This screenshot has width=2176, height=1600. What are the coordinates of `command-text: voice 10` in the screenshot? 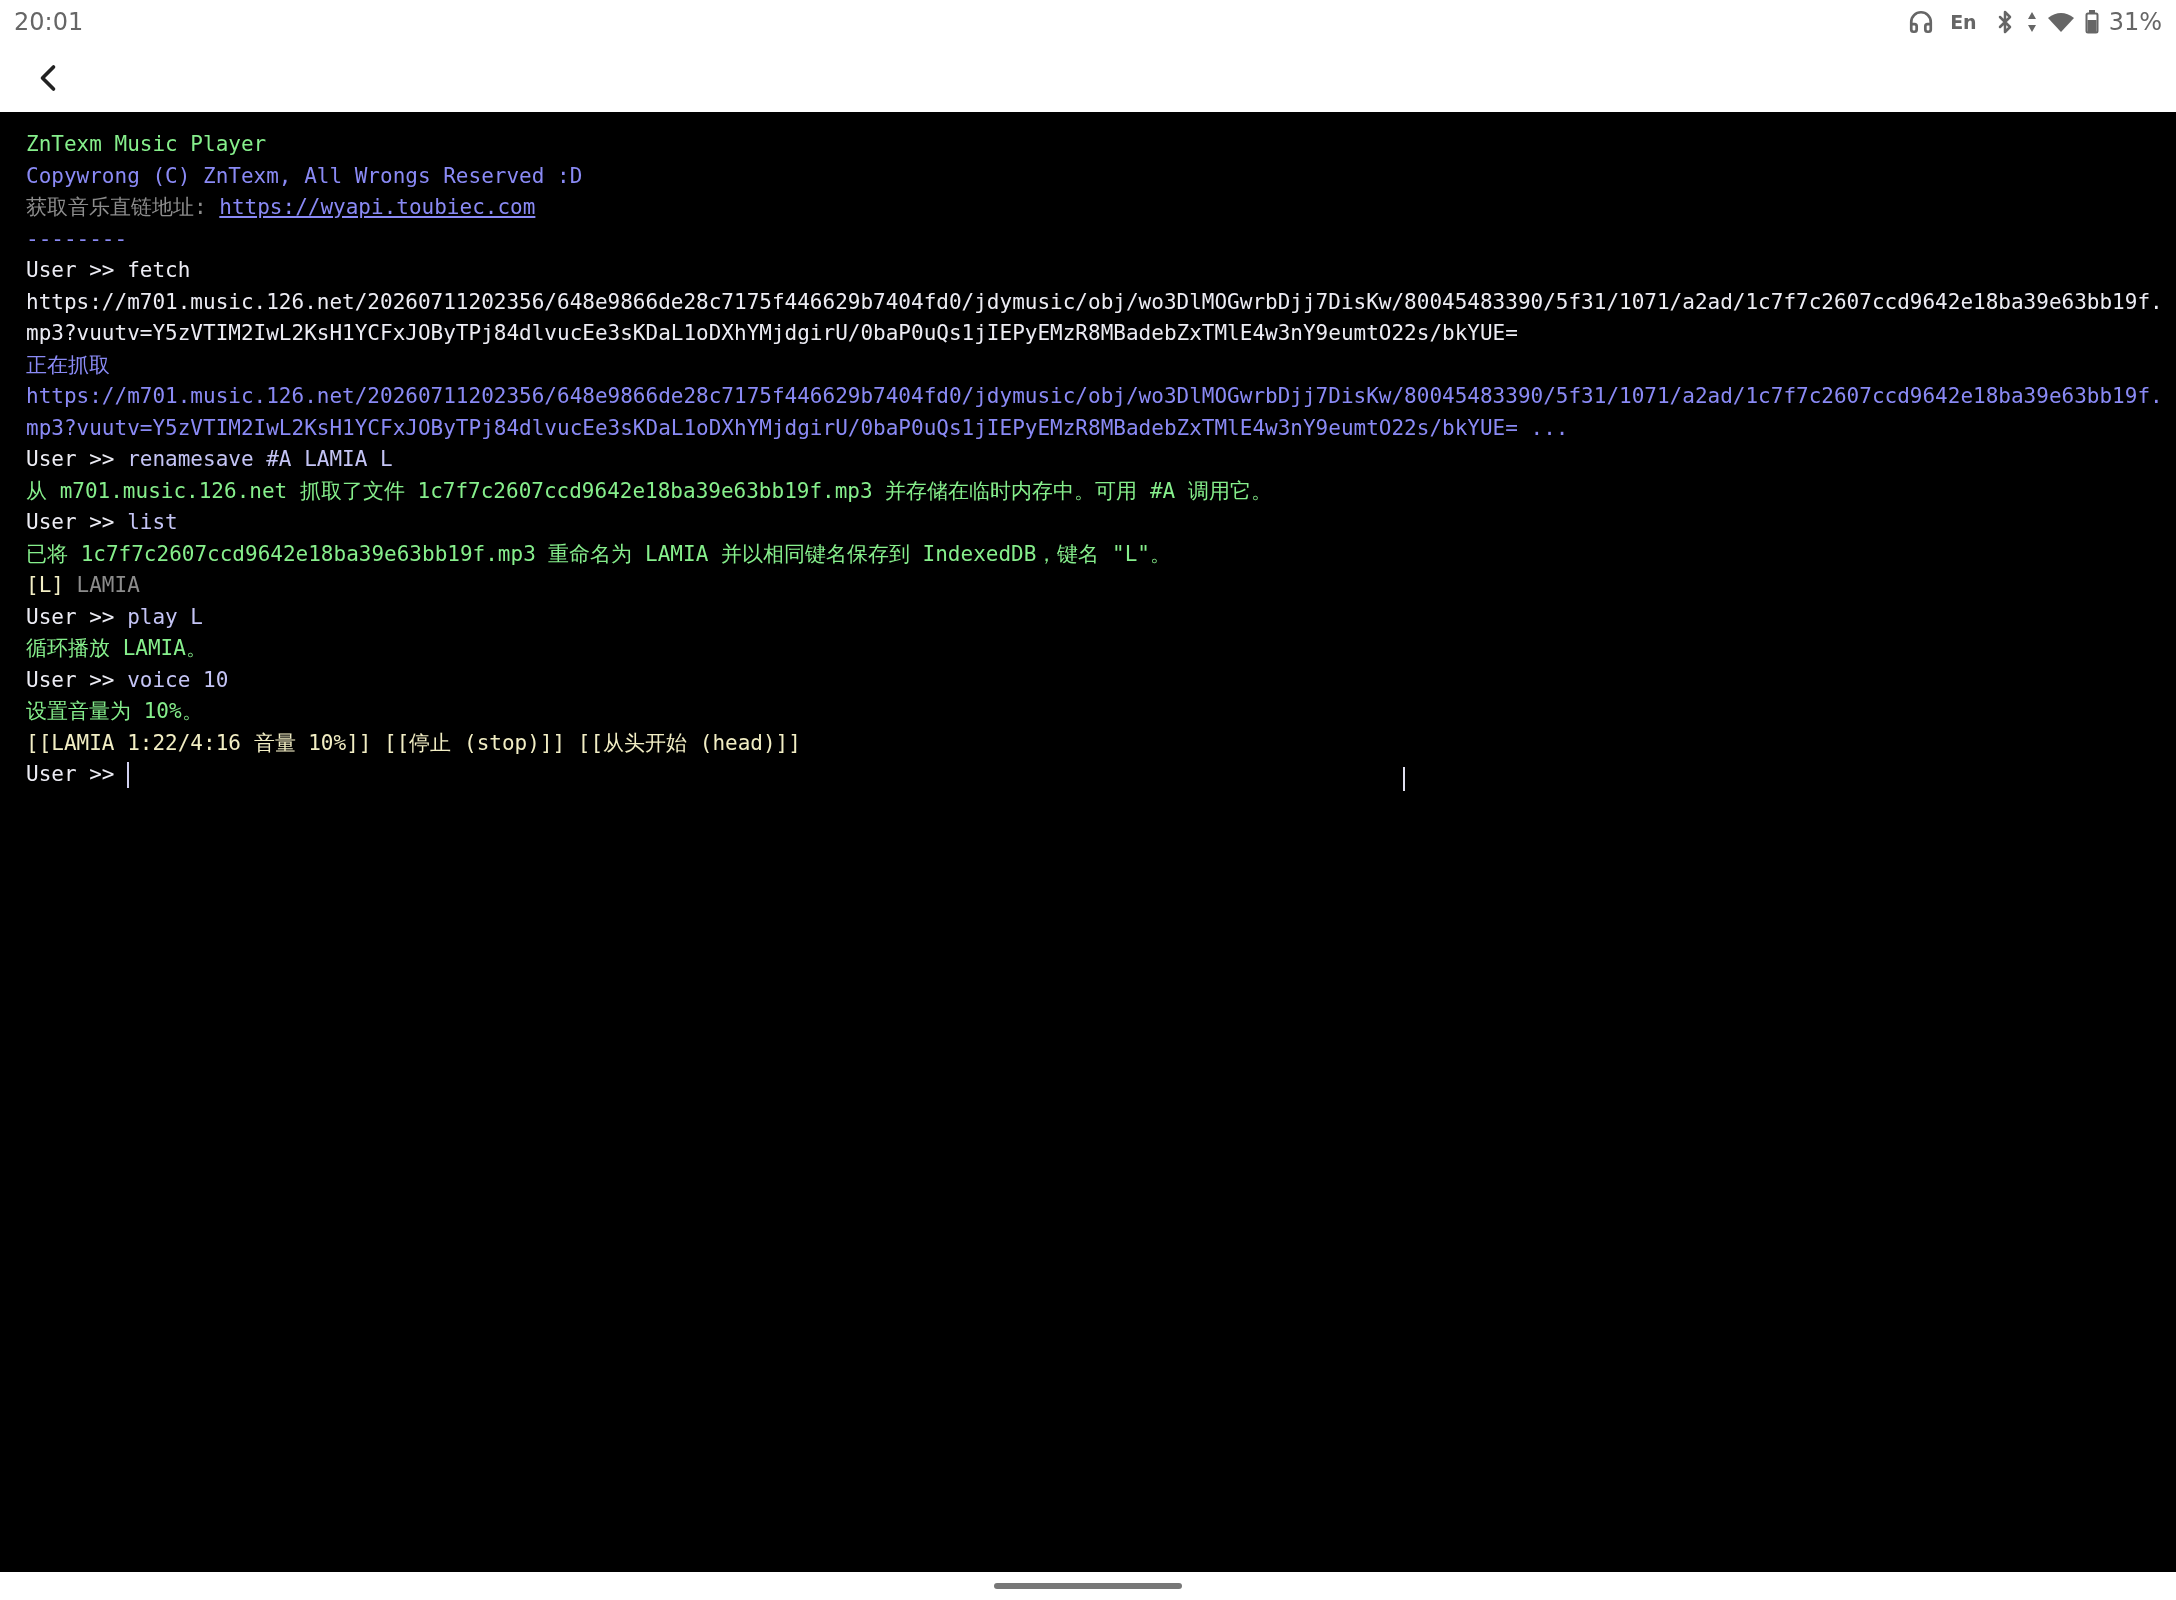 It's located at (178, 679).